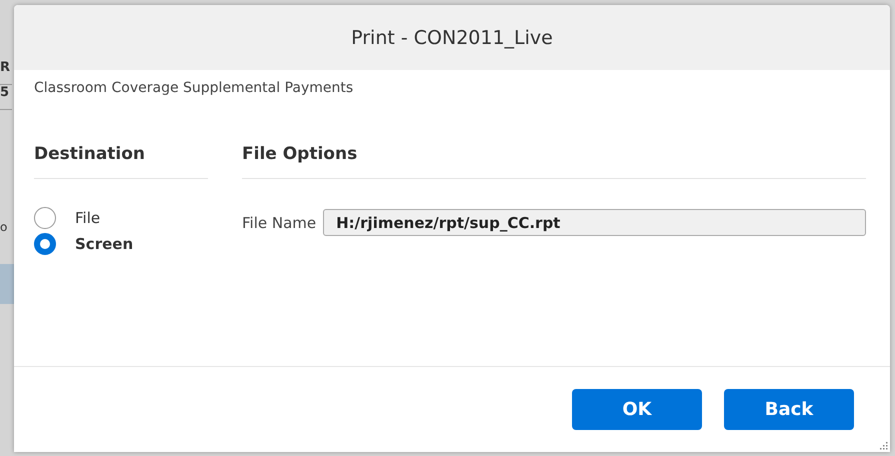  Describe the element at coordinates (300, 154) in the screenshot. I see `section-heading: File Options` at that location.